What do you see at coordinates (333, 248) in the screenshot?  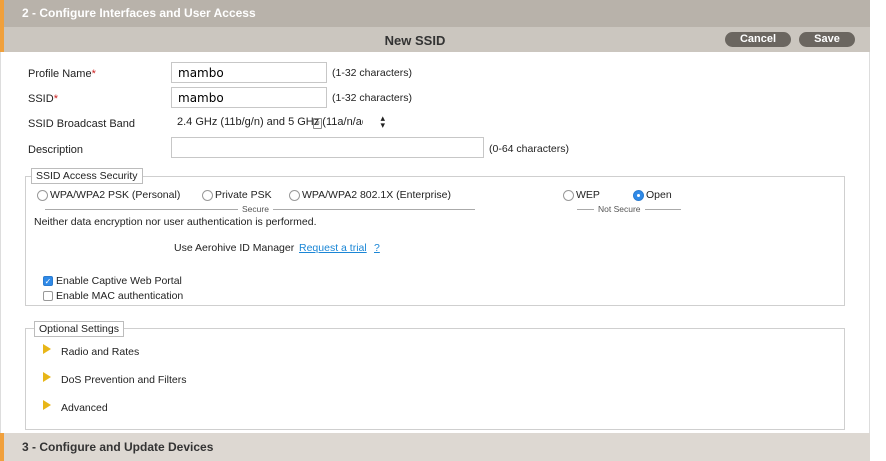 I see `request-trial-link: Request a trial` at bounding box center [333, 248].